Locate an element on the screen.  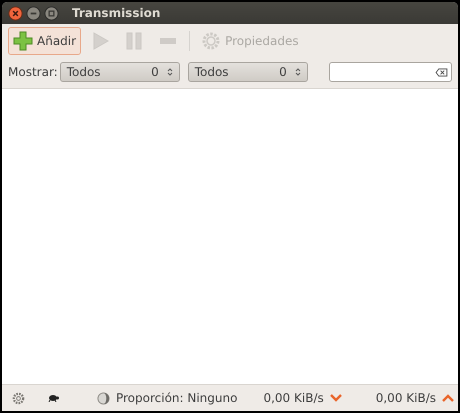
minimize-button is located at coordinates (33, 13).